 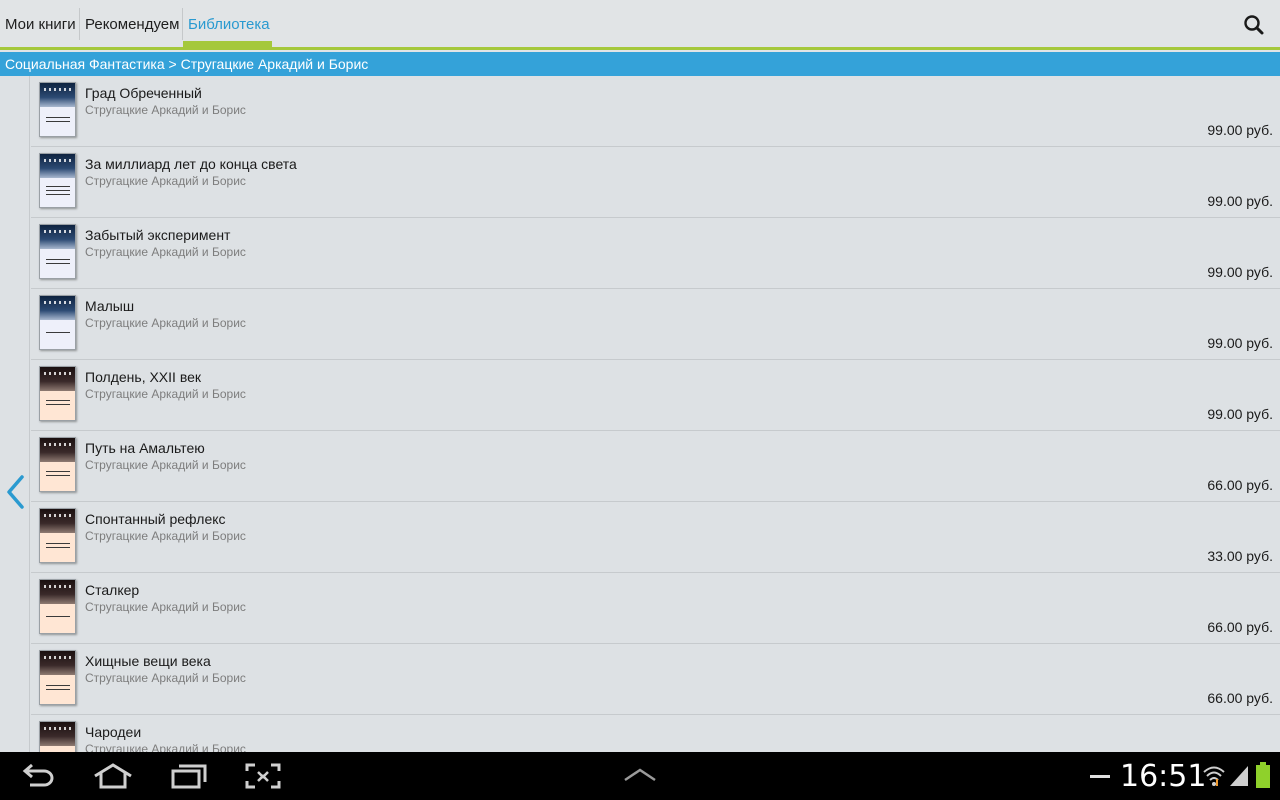 What do you see at coordinates (132, 24) in the screenshot?
I see `tab-recommended: Рекомендуем` at bounding box center [132, 24].